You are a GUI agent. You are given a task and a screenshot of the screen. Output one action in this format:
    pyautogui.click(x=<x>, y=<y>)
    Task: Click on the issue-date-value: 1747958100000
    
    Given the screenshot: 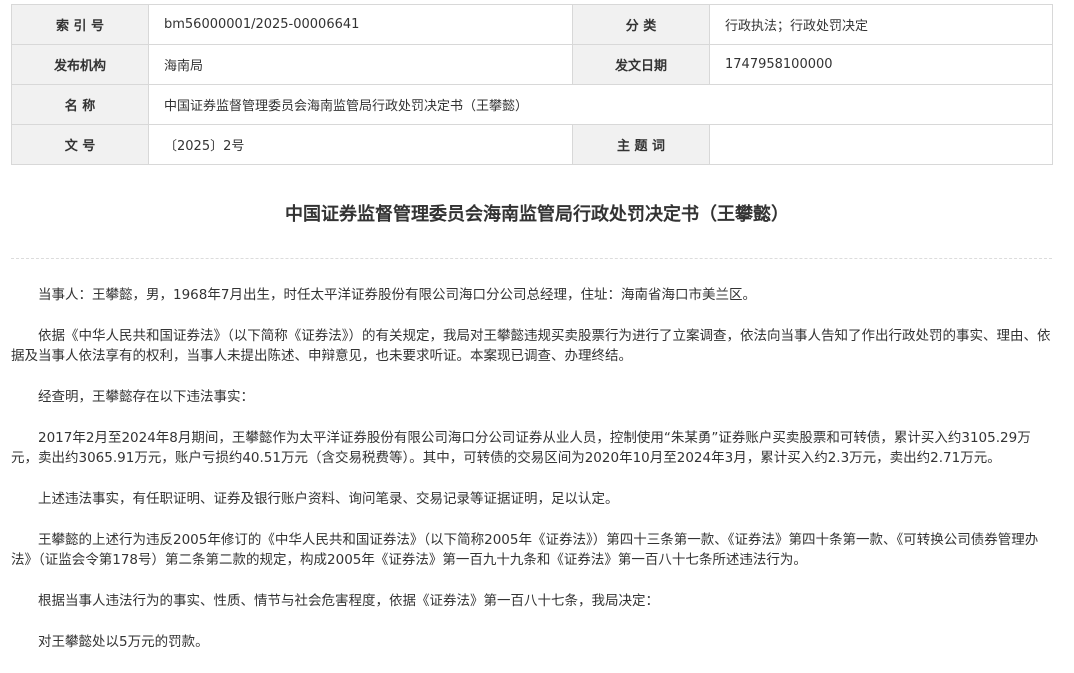 What is the action you would take?
    pyautogui.click(x=881, y=64)
    